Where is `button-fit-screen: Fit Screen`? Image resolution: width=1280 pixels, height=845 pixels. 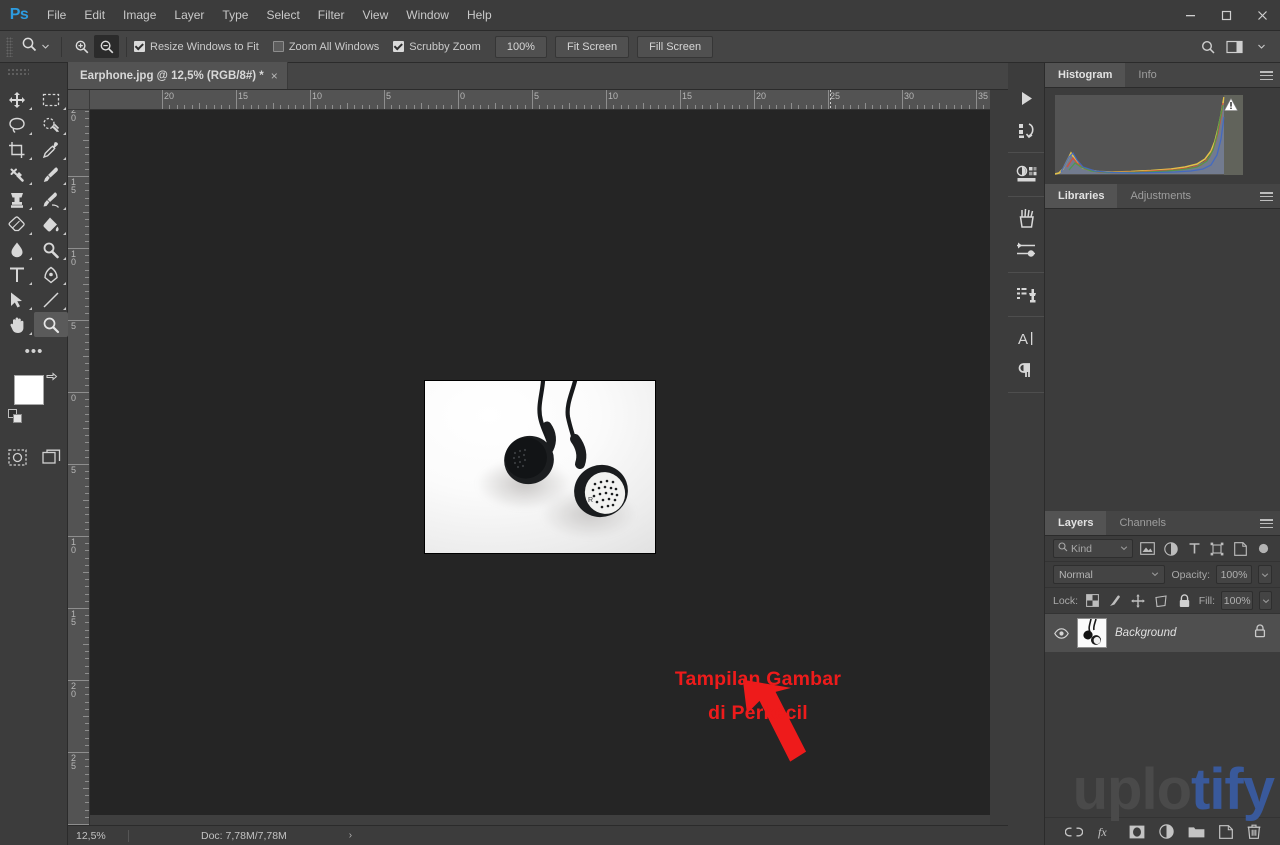 button-fit-screen: Fit Screen is located at coordinates (592, 46).